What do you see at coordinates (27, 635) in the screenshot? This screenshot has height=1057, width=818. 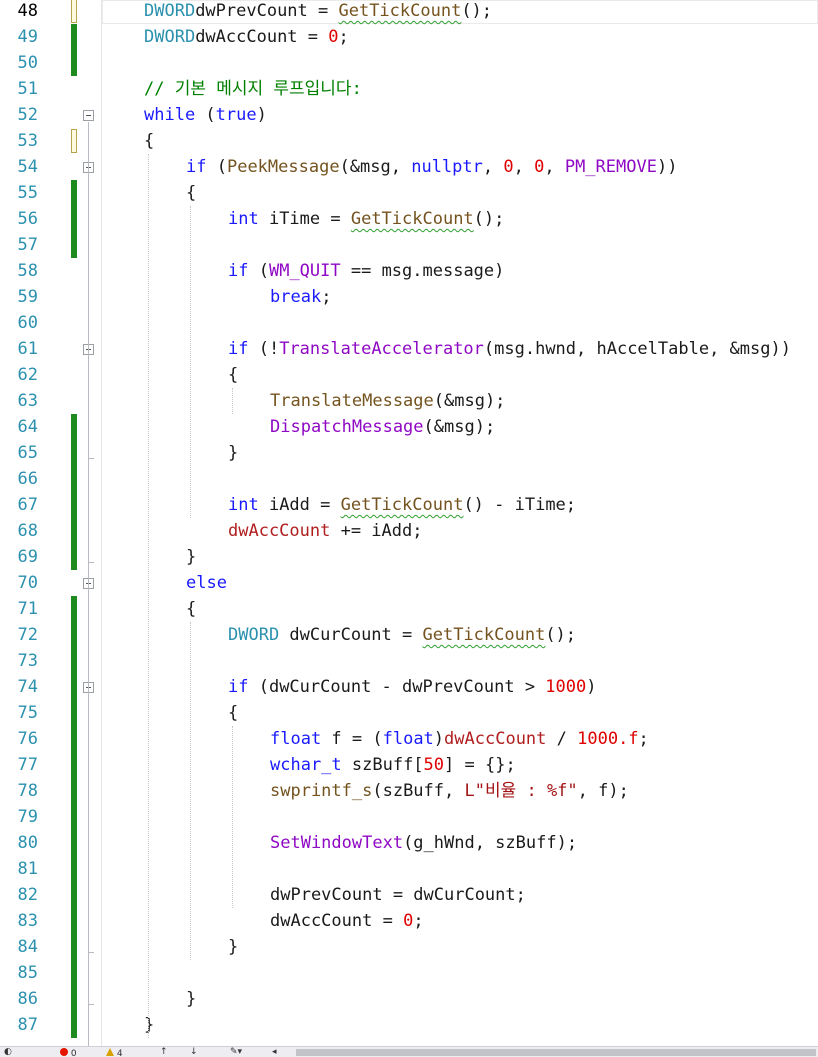 I see `line-number: 72` at bounding box center [27, 635].